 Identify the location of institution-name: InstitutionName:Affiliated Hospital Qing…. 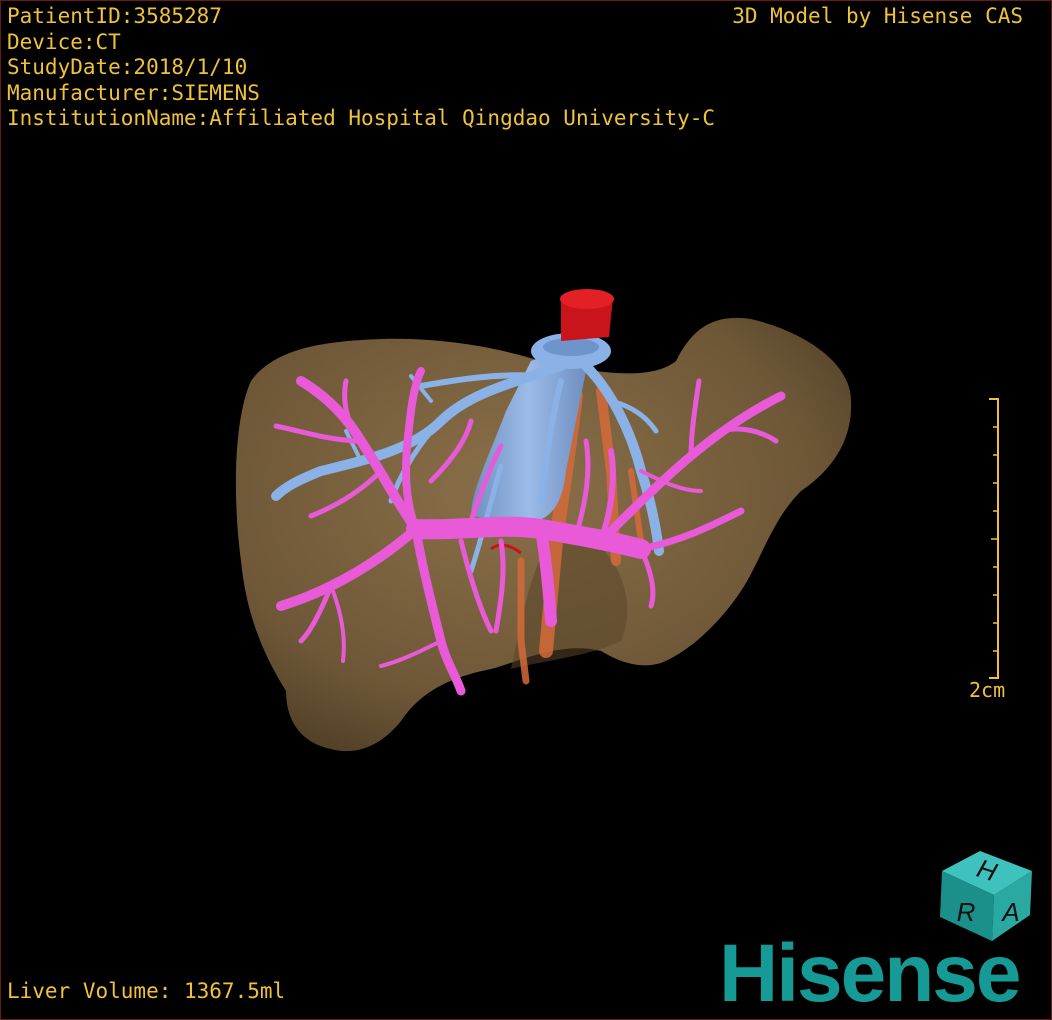
(361, 118).